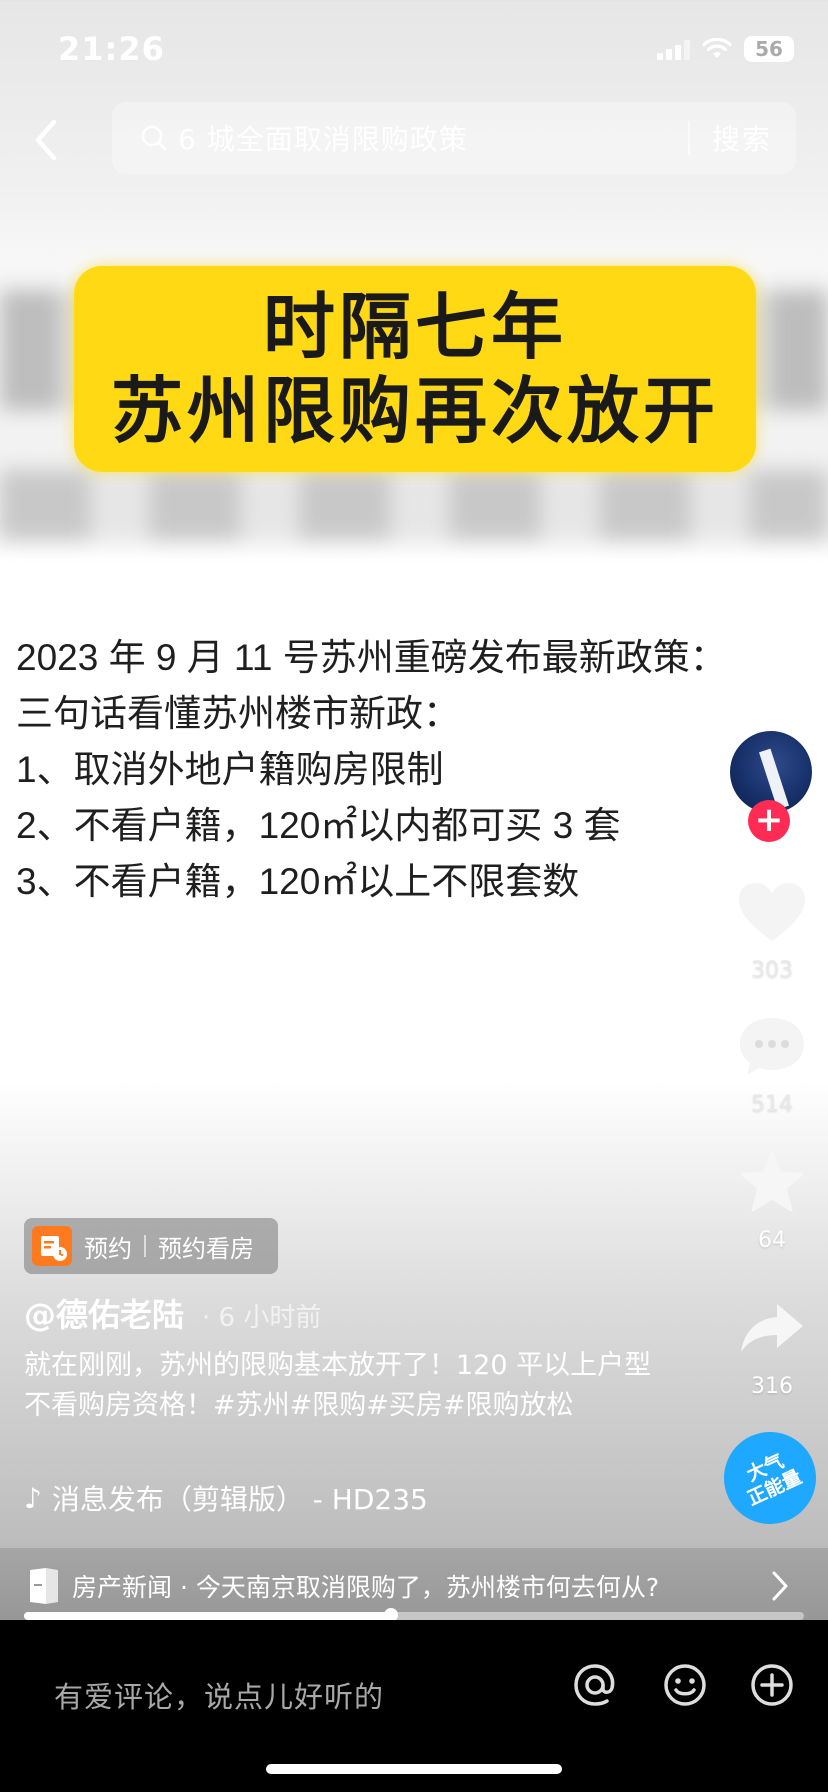 The height and width of the screenshot is (1792, 828). I want to click on booking-chip: 预约 预约看房, so click(151, 1246).